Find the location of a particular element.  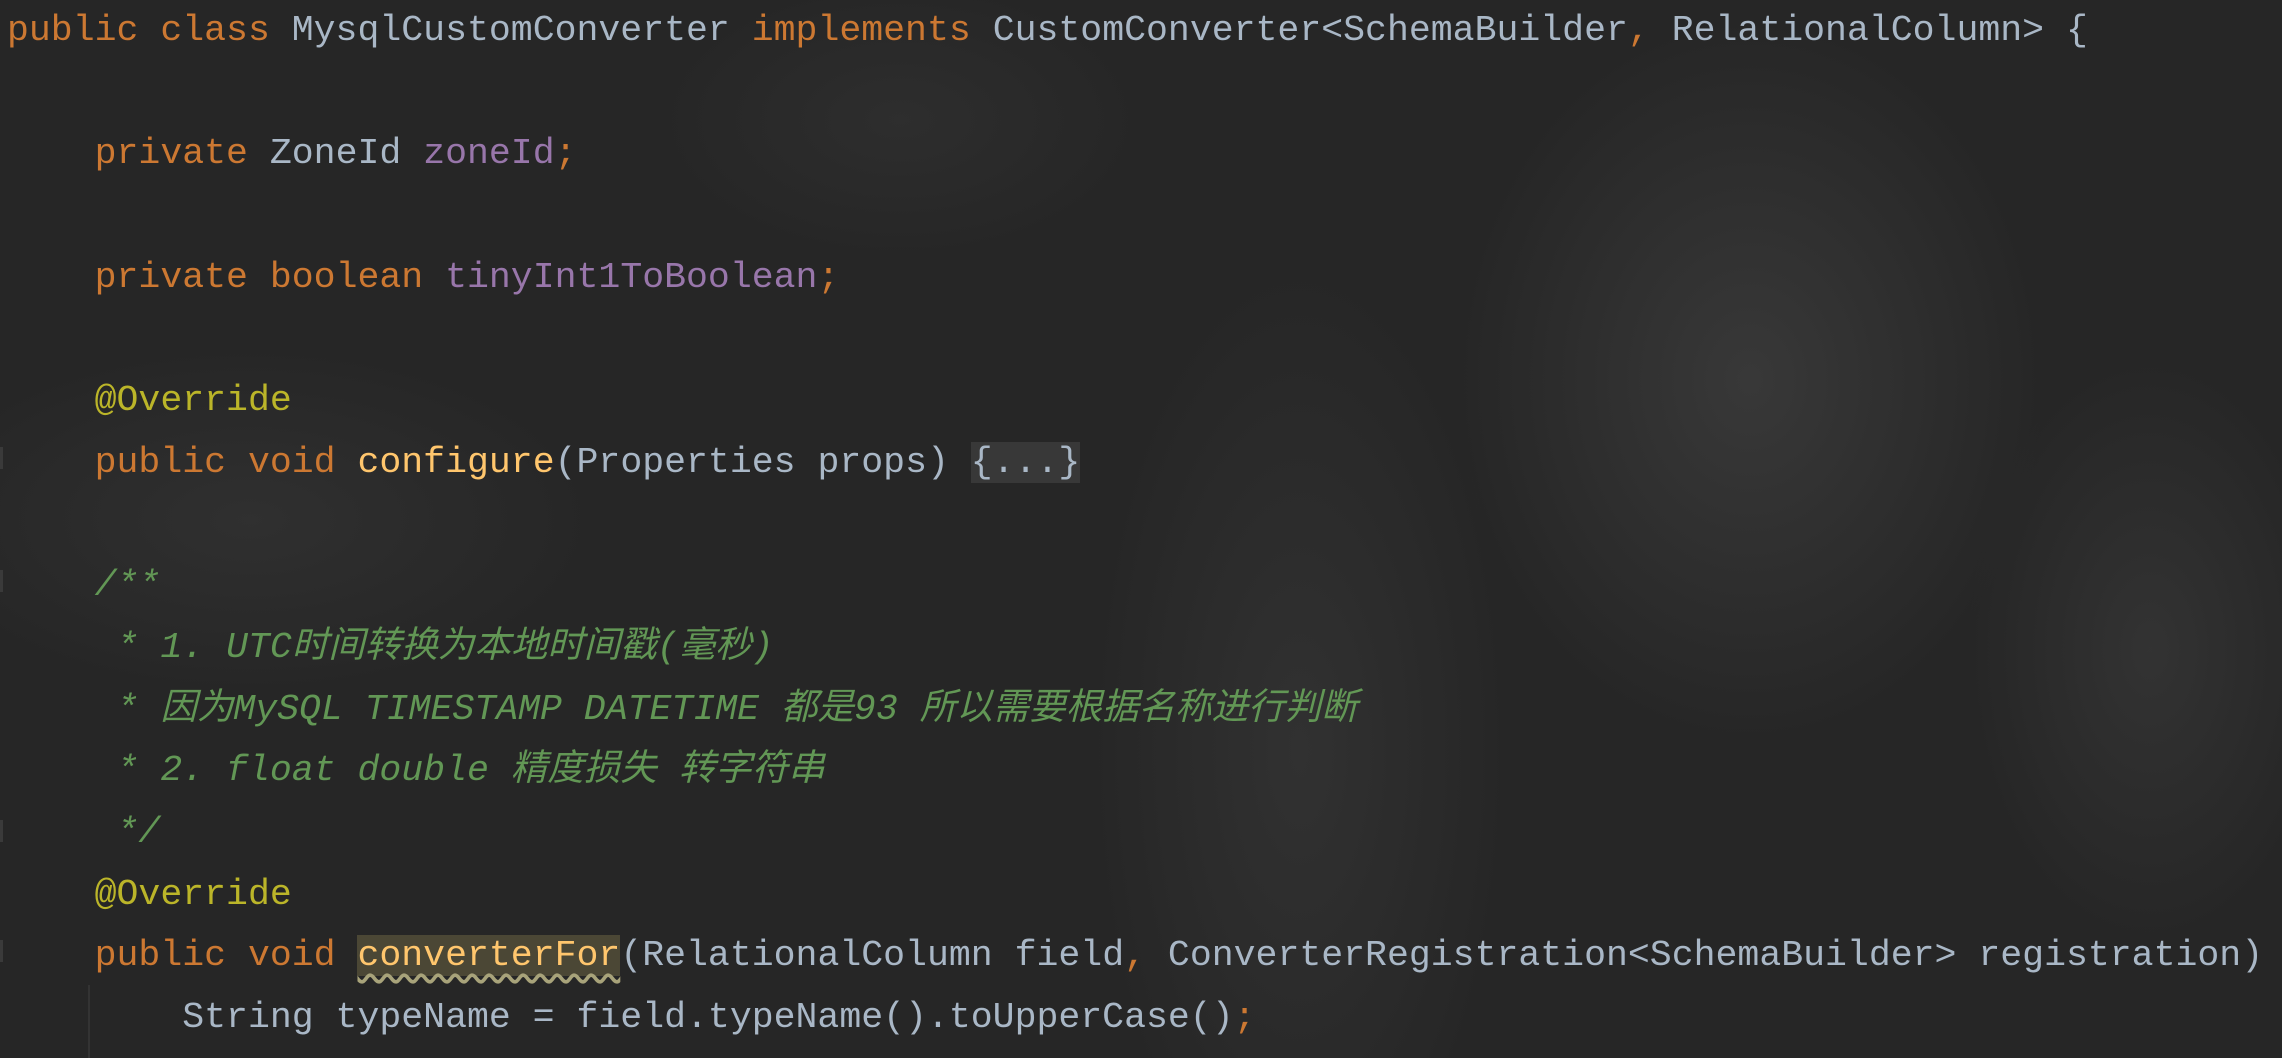

code-line: private boolean tinyInt1ToBoolean; is located at coordinates (1135, 278).